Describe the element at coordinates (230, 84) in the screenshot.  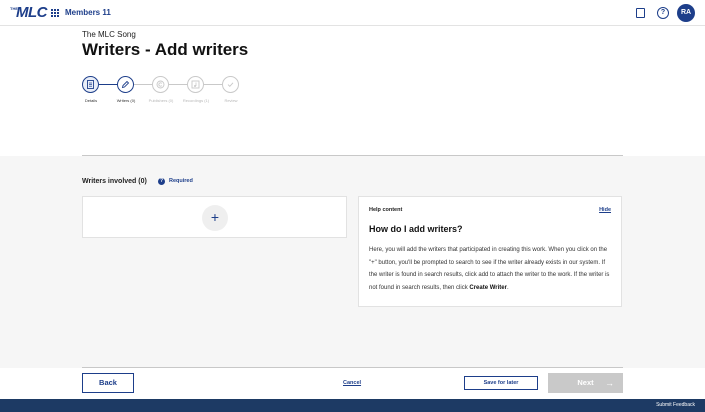
I see `check-icon` at that location.